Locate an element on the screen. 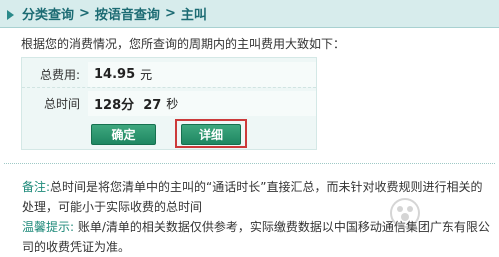 The height and width of the screenshot is (257, 499). total-fee-label: 总费用: is located at coordinates (59, 74).